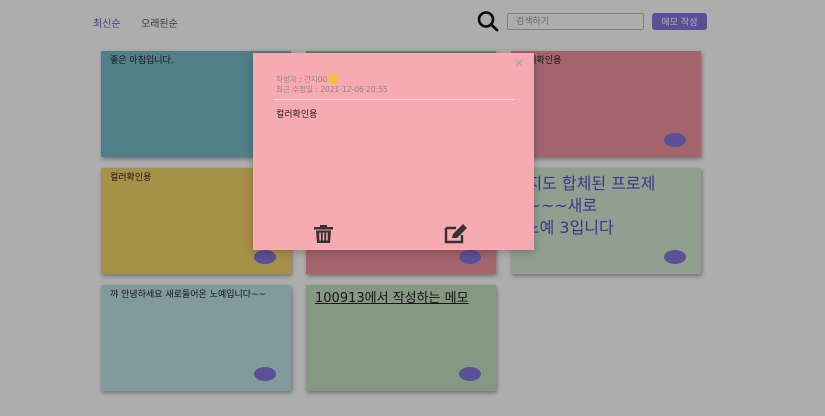 This screenshot has height=416, width=825. Describe the element at coordinates (456, 234) in the screenshot. I see `edit-icon` at that location.